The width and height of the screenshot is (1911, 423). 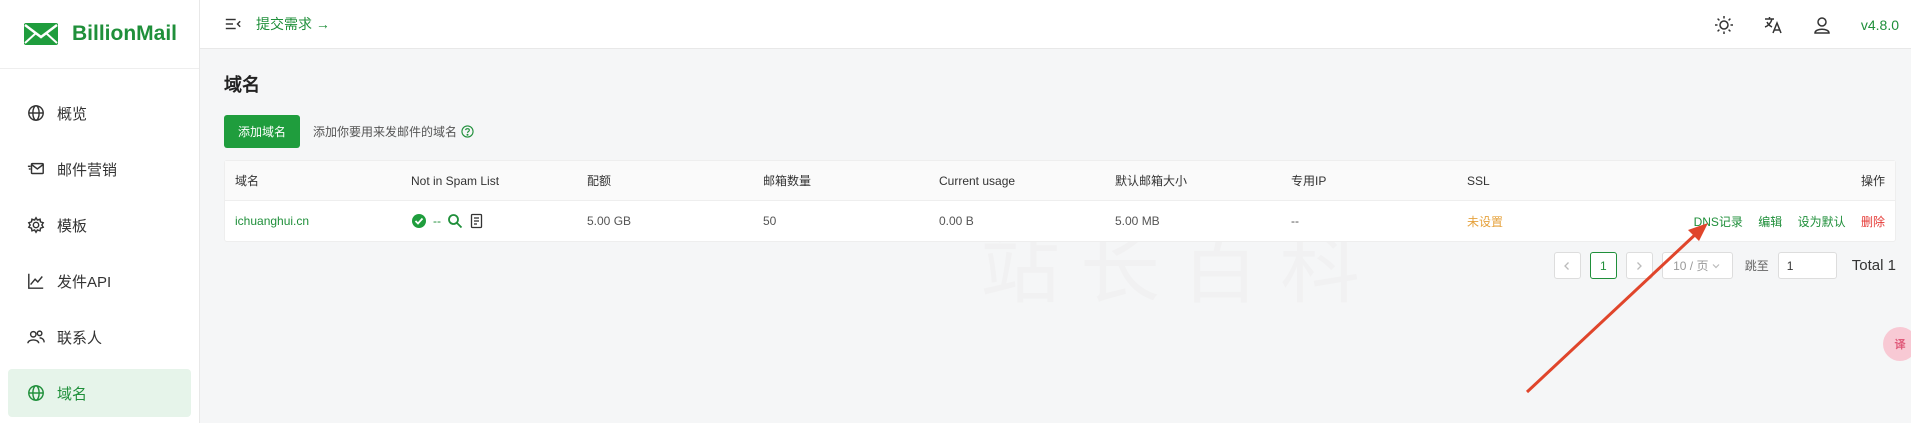 I want to click on cell-actions: DNS记录 编辑 设为默认 删除, so click(x=1764, y=221).